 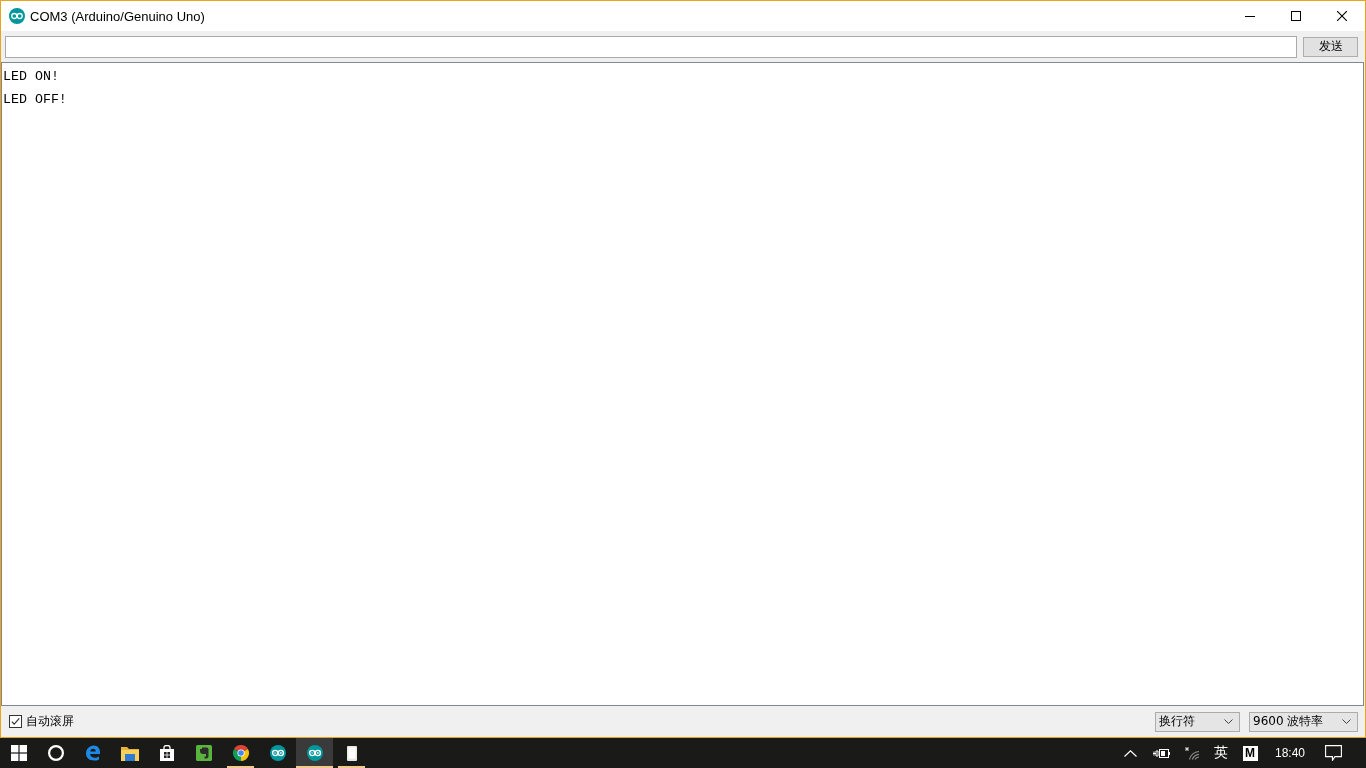 What do you see at coordinates (166, 753) in the screenshot?
I see `shopping-bag-icon` at bounding box center [166, 753].